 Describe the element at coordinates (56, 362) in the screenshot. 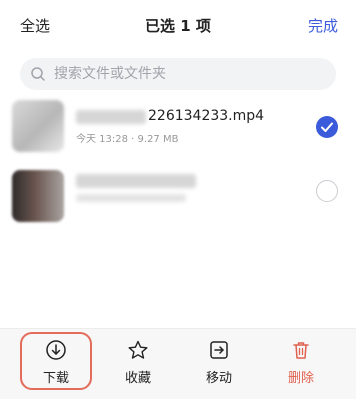

I see `download-button: 下载` at that location.